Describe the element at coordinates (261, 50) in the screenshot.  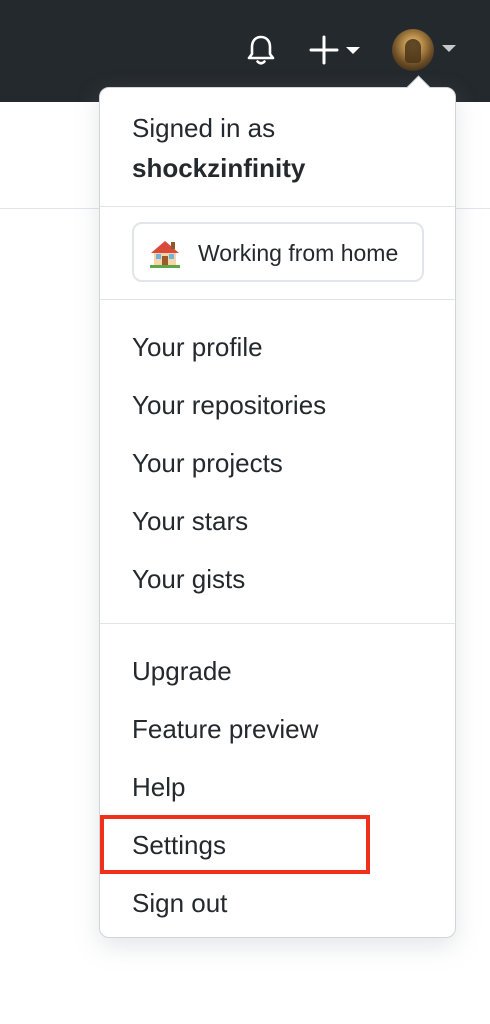
I see `bell-icon` at that location.